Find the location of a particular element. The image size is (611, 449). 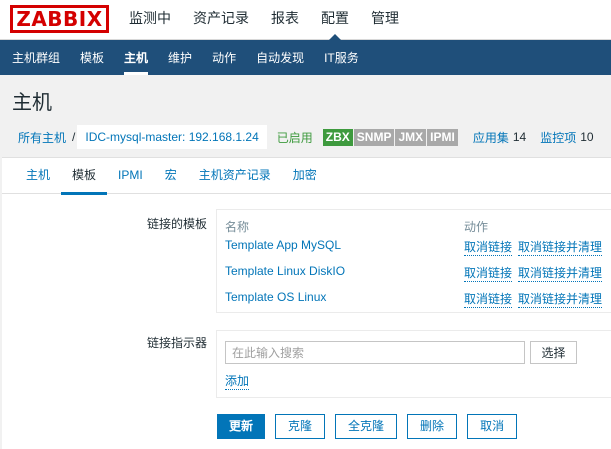

cancel-button: 取消 is located at coordinates (492, 426).